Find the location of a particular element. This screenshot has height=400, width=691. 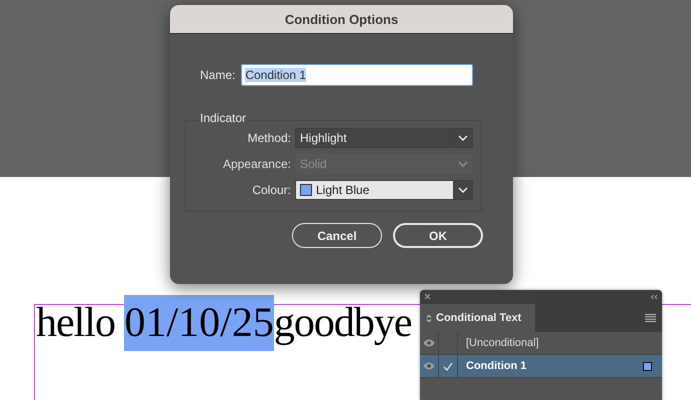

group-label: Indicator is located at coordinates (223, 118).